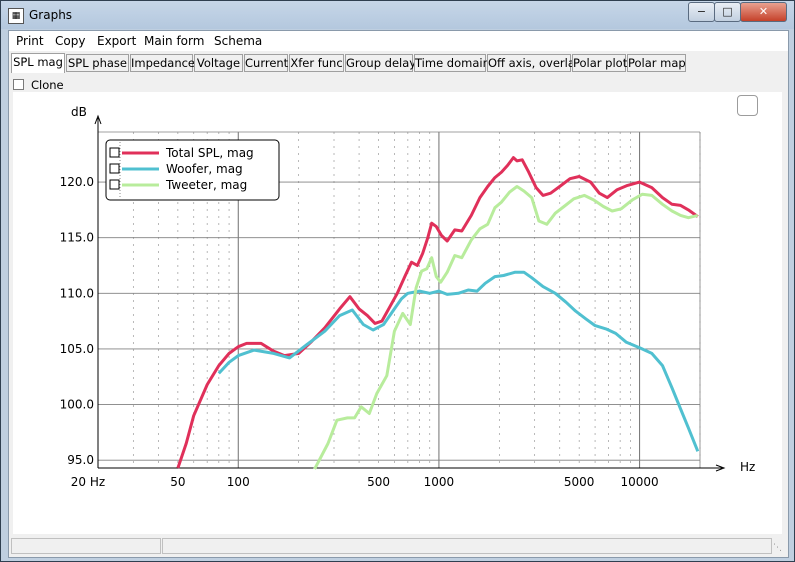 The image size is (795, 562). What do you see at coordinates (174, 41) in the screenshot?
I see `menu-main-form: Main form` at bounding box center [174, 41].